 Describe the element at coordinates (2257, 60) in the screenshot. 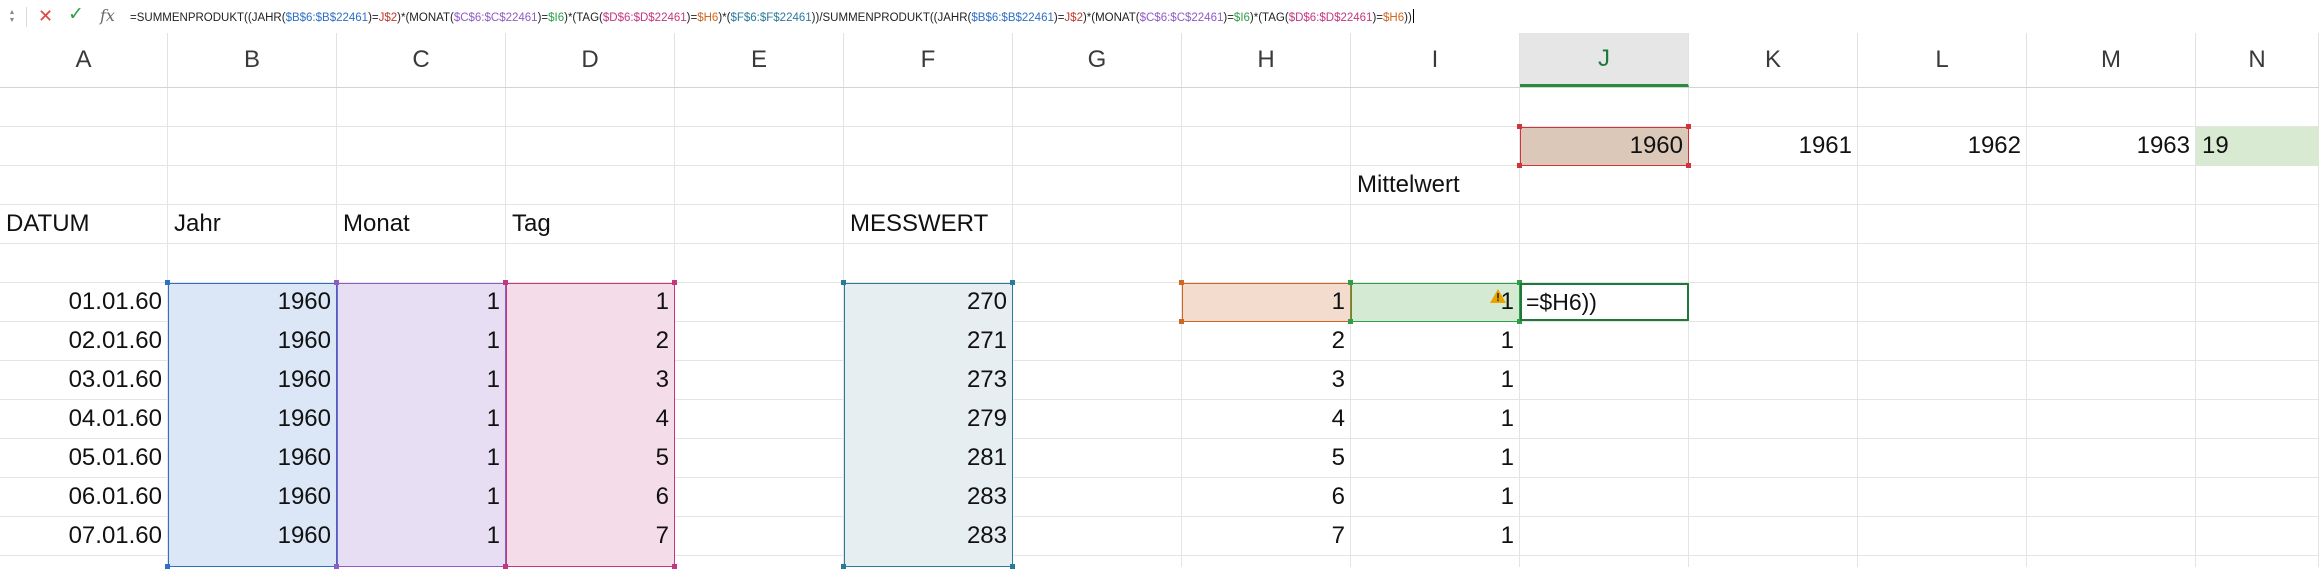

I see `column-header-n: N` at that location.